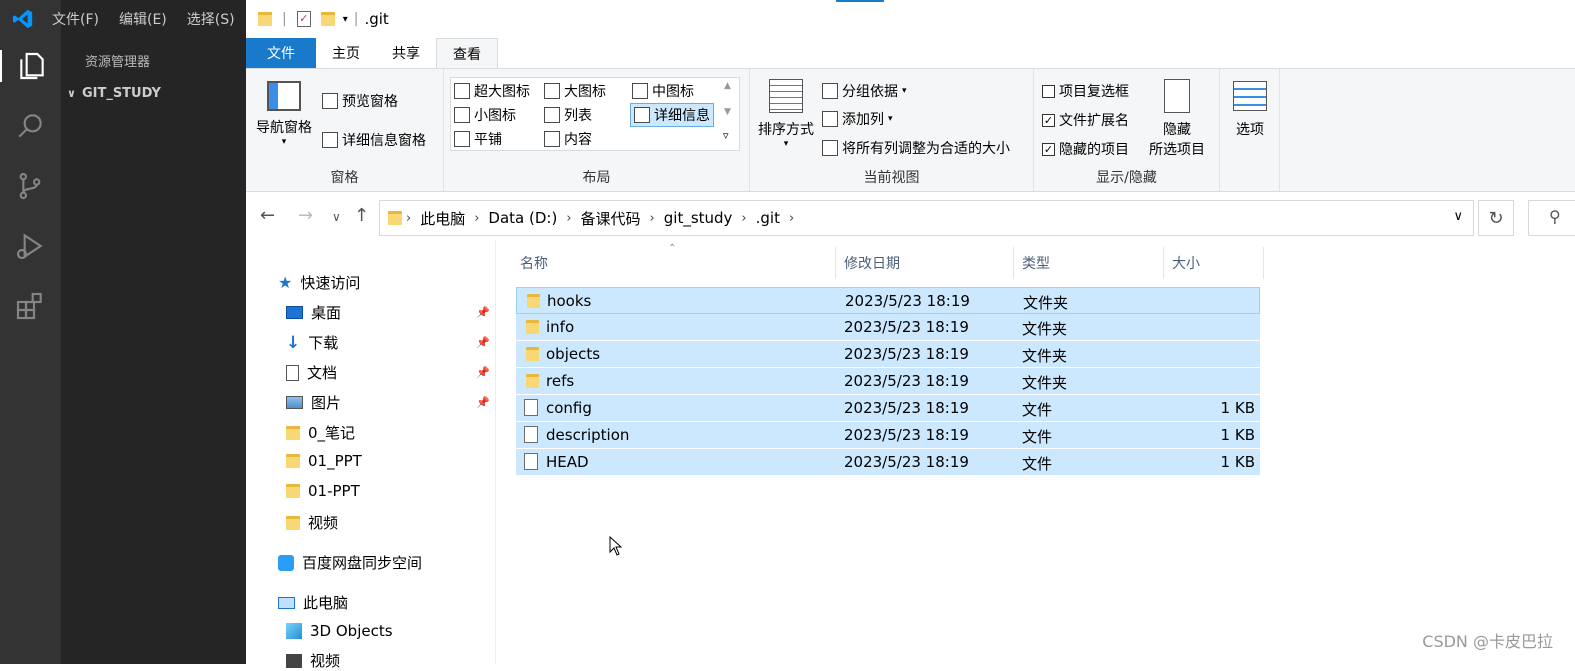  I want to click on nav-folder-notes: 0_笔记, so click(320, 432).